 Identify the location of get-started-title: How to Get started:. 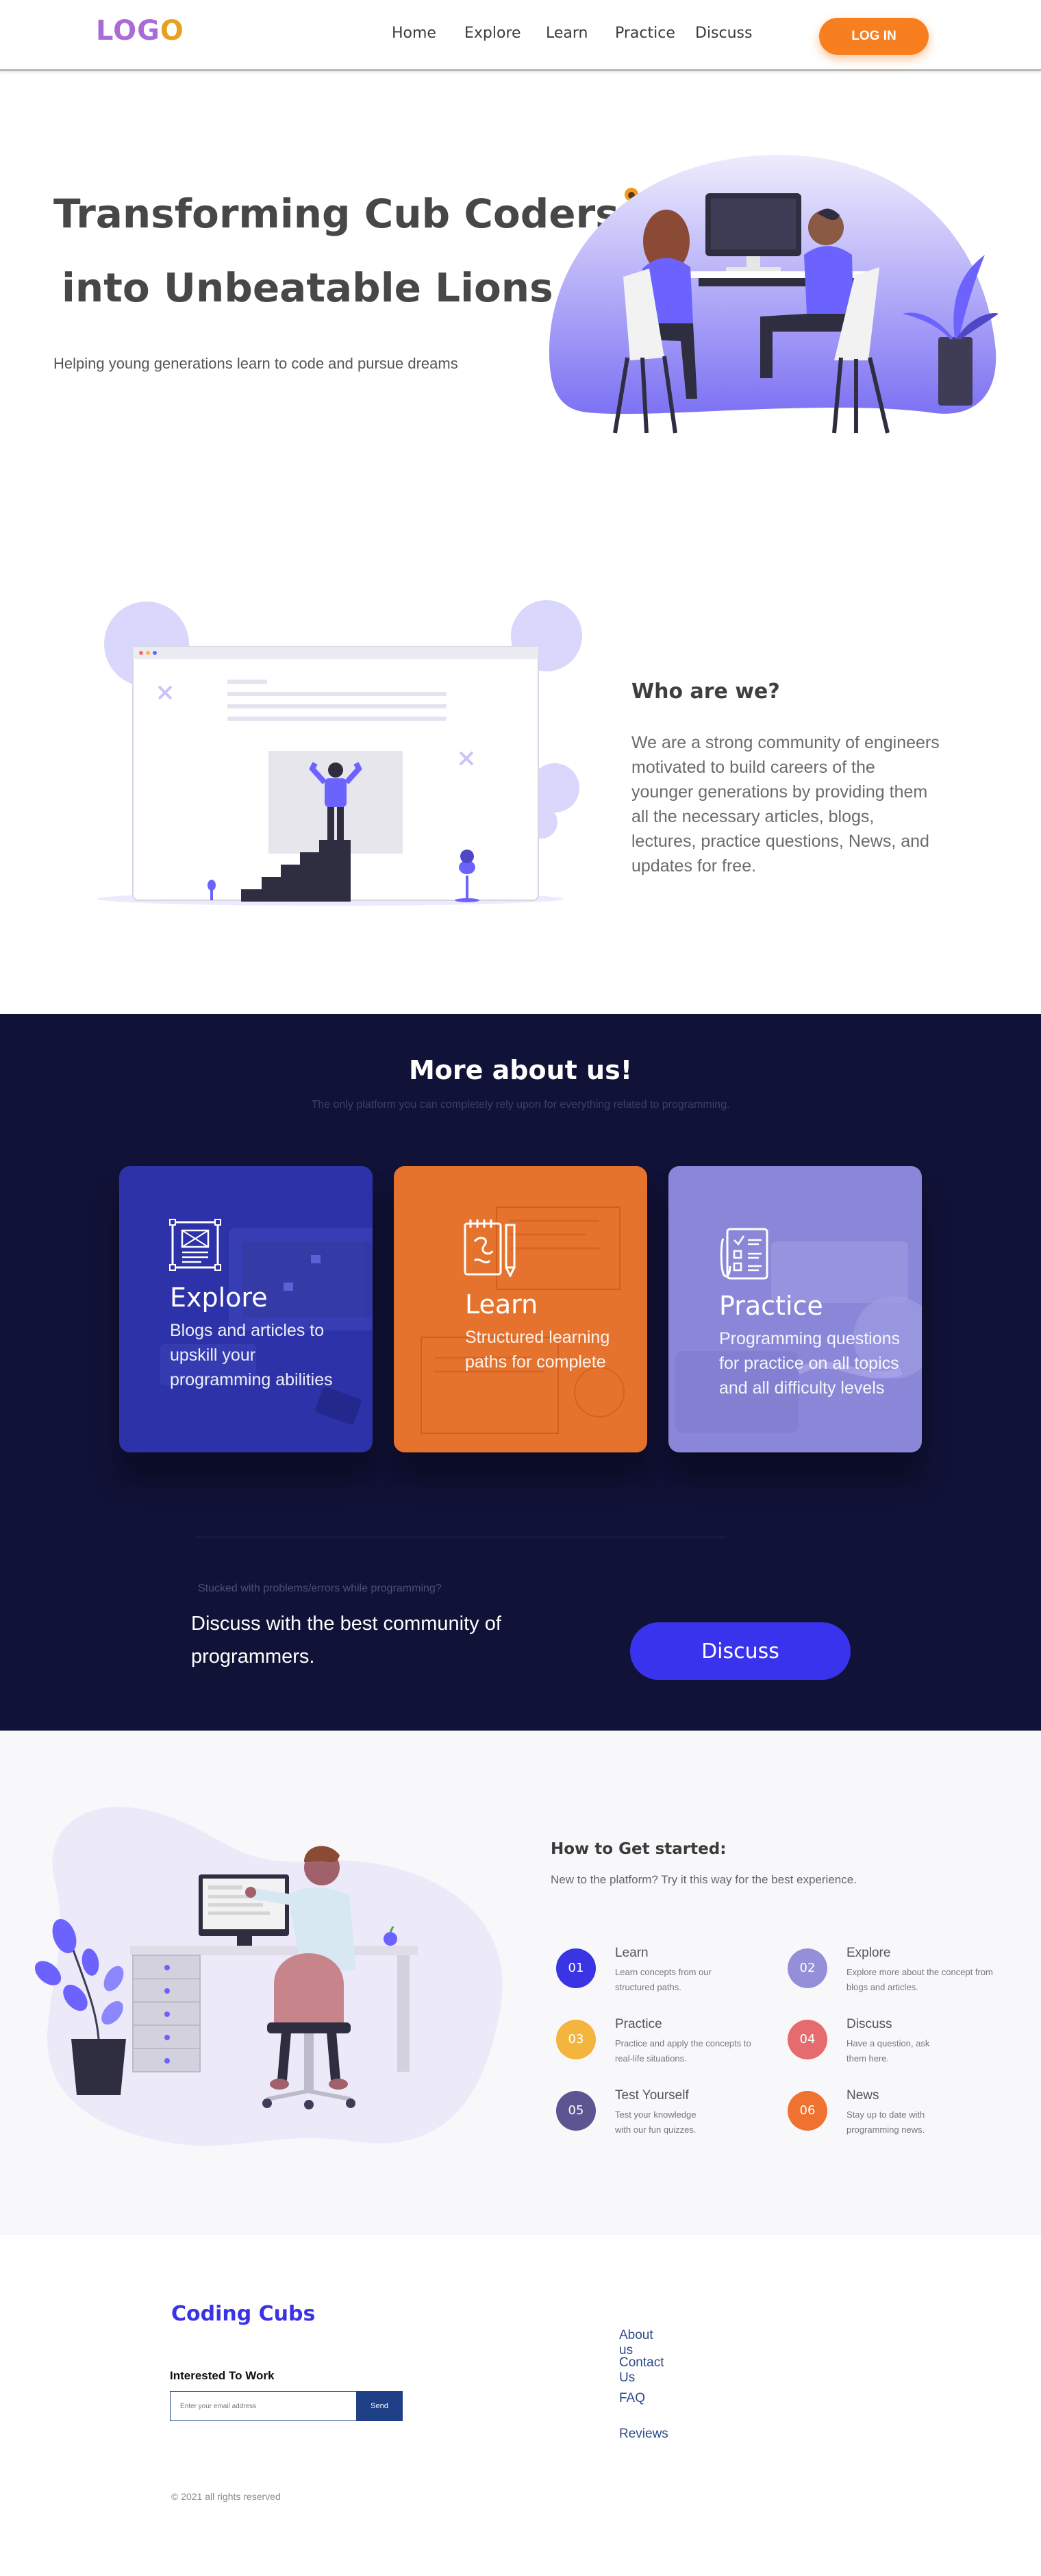
(639, 1849).